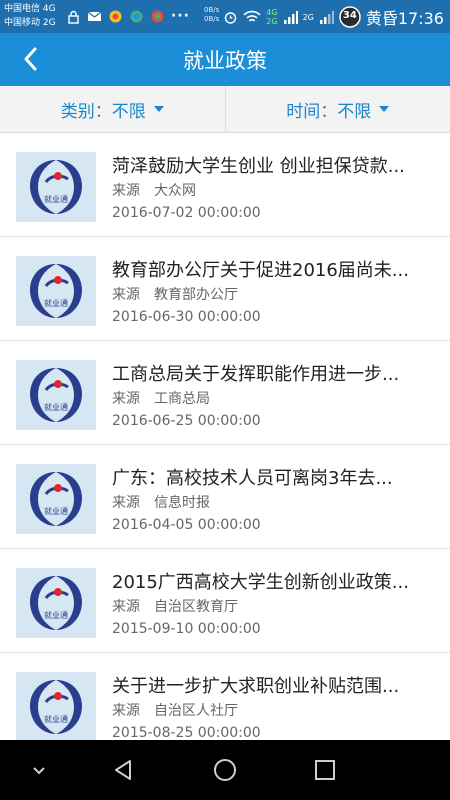  I want to click on item-source: 来源 信息时报, so click(161, 502).